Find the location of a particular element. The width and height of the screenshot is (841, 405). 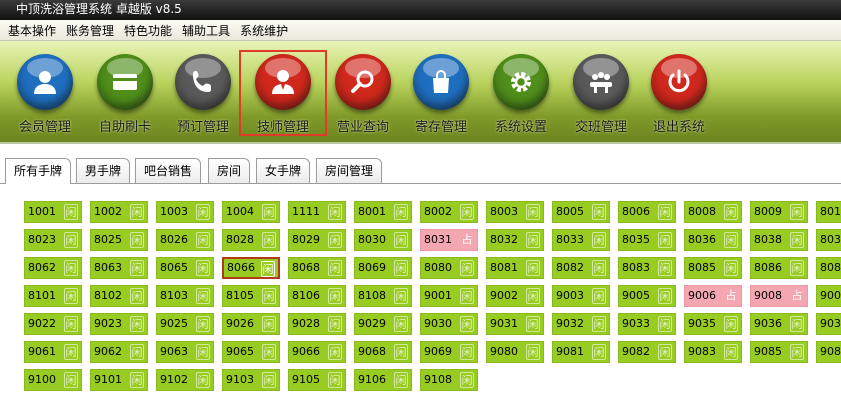

tag-card: 8038 闲 is located at coordinates (779, 240).